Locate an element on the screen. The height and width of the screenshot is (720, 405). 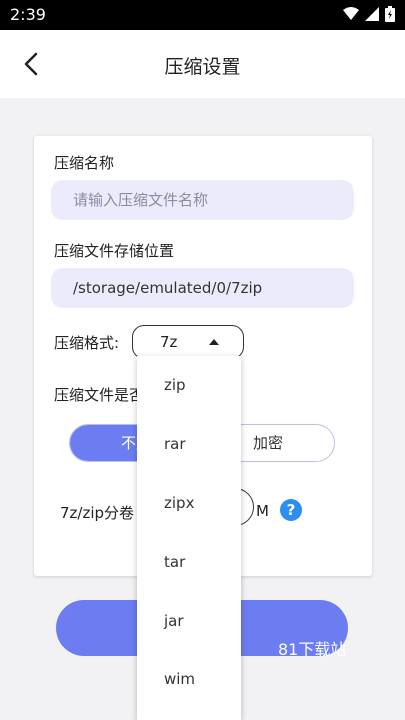
archive-name-input is located at coordinates (202, 200).